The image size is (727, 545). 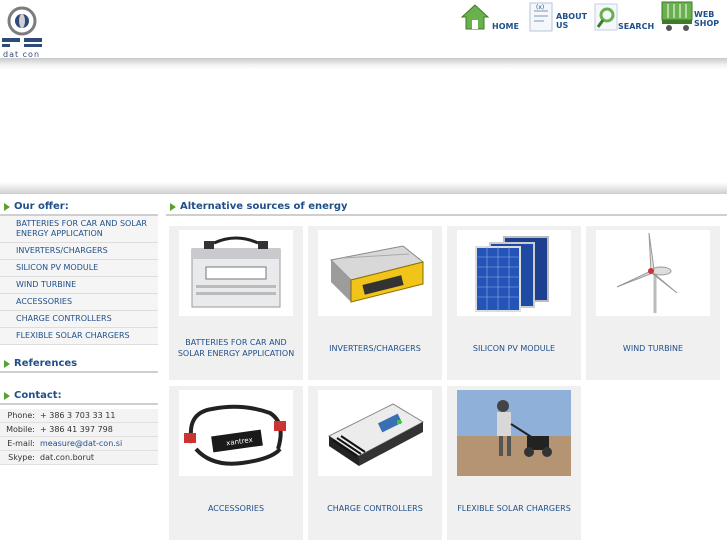 I want to click on sidebar-item-inverters: INVERTERS/CHARGERS, so click(x=79, y=251).